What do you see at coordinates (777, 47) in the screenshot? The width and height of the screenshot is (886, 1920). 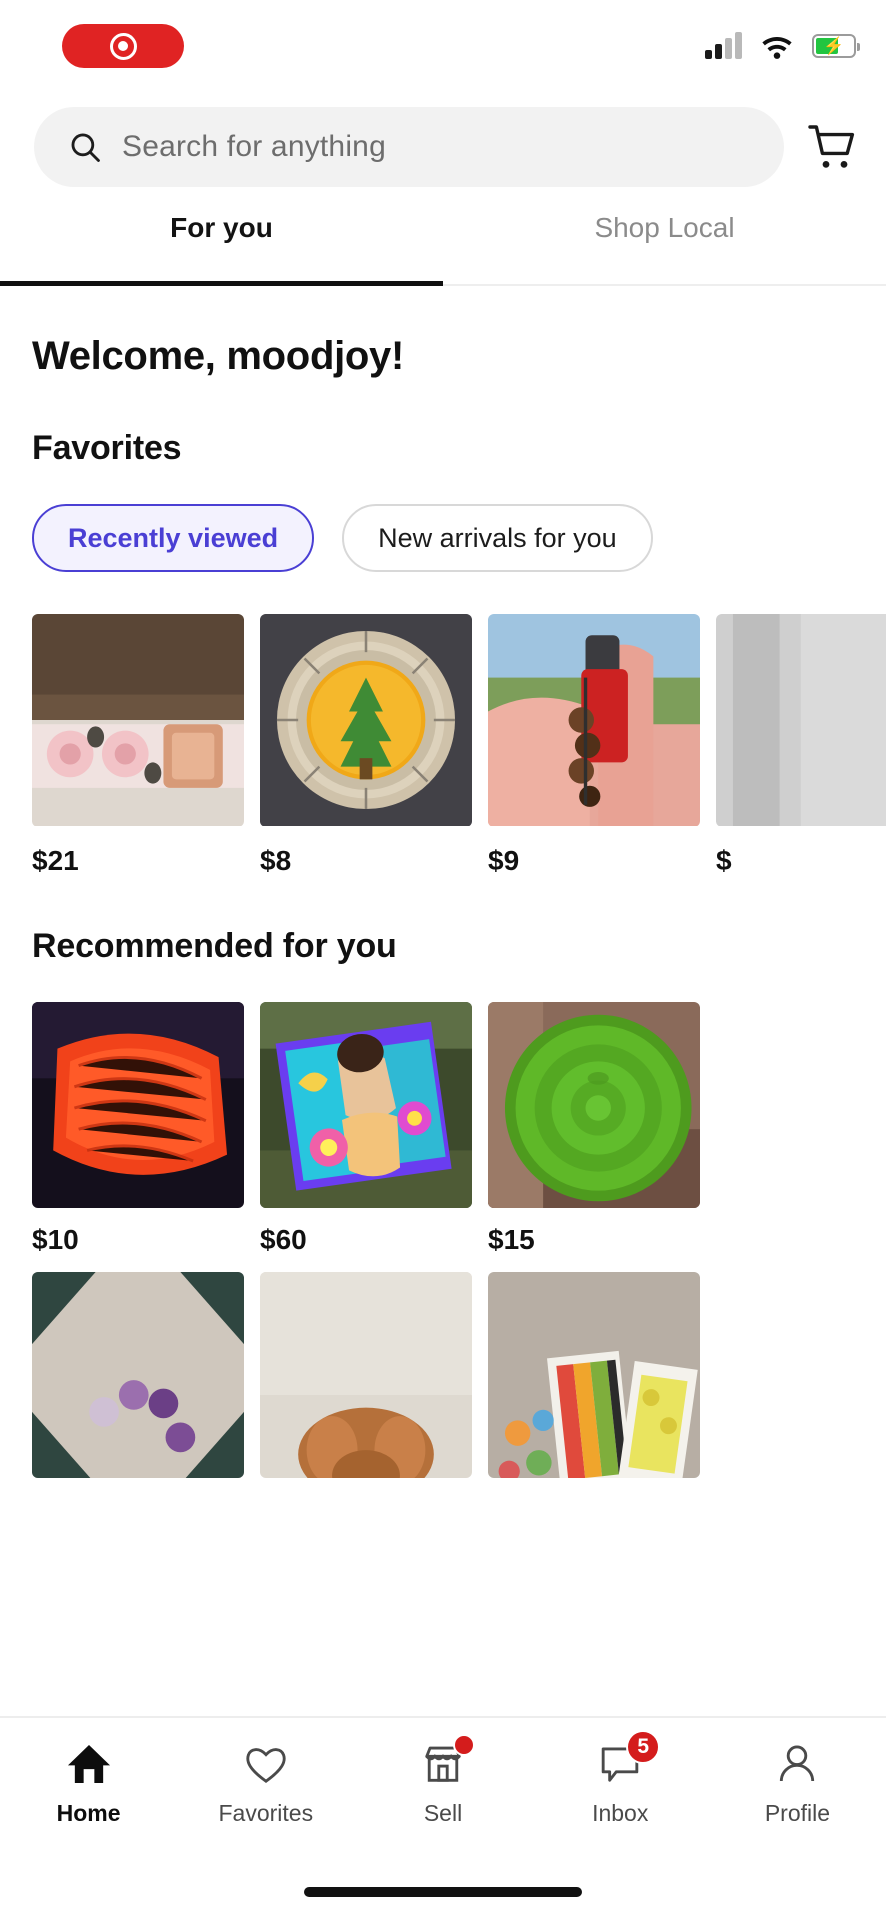 I see `wifi-icon` at bounding box center [777, 47].